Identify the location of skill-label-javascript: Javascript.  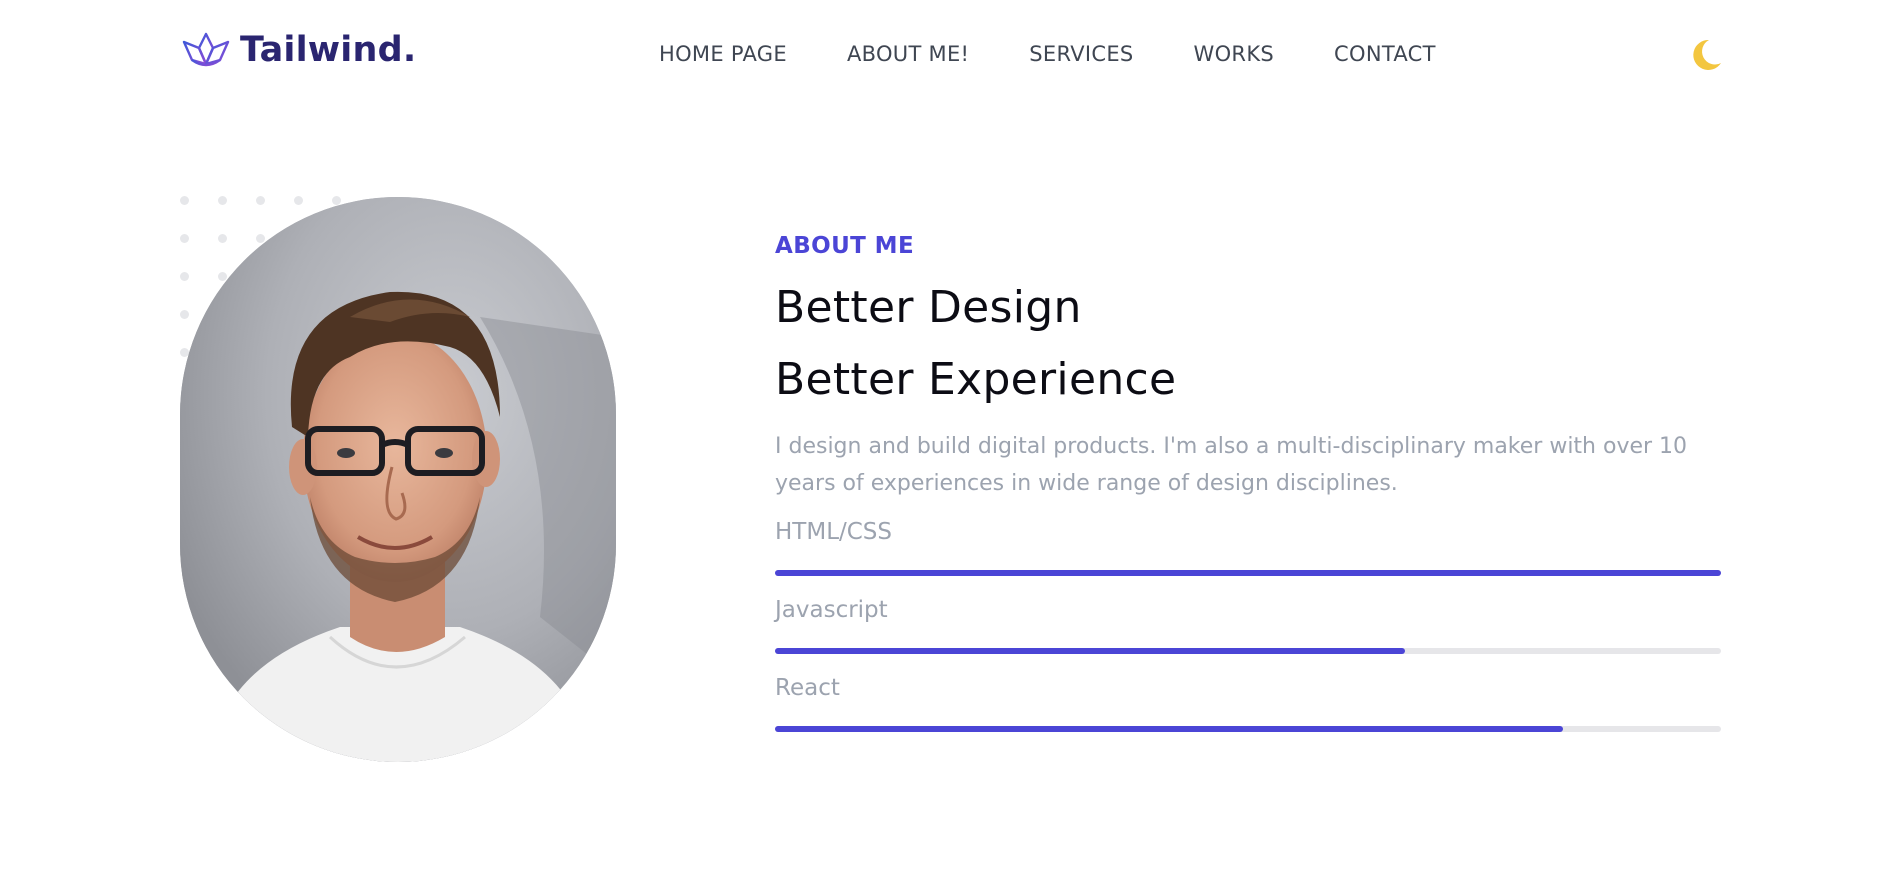
(831, 610).